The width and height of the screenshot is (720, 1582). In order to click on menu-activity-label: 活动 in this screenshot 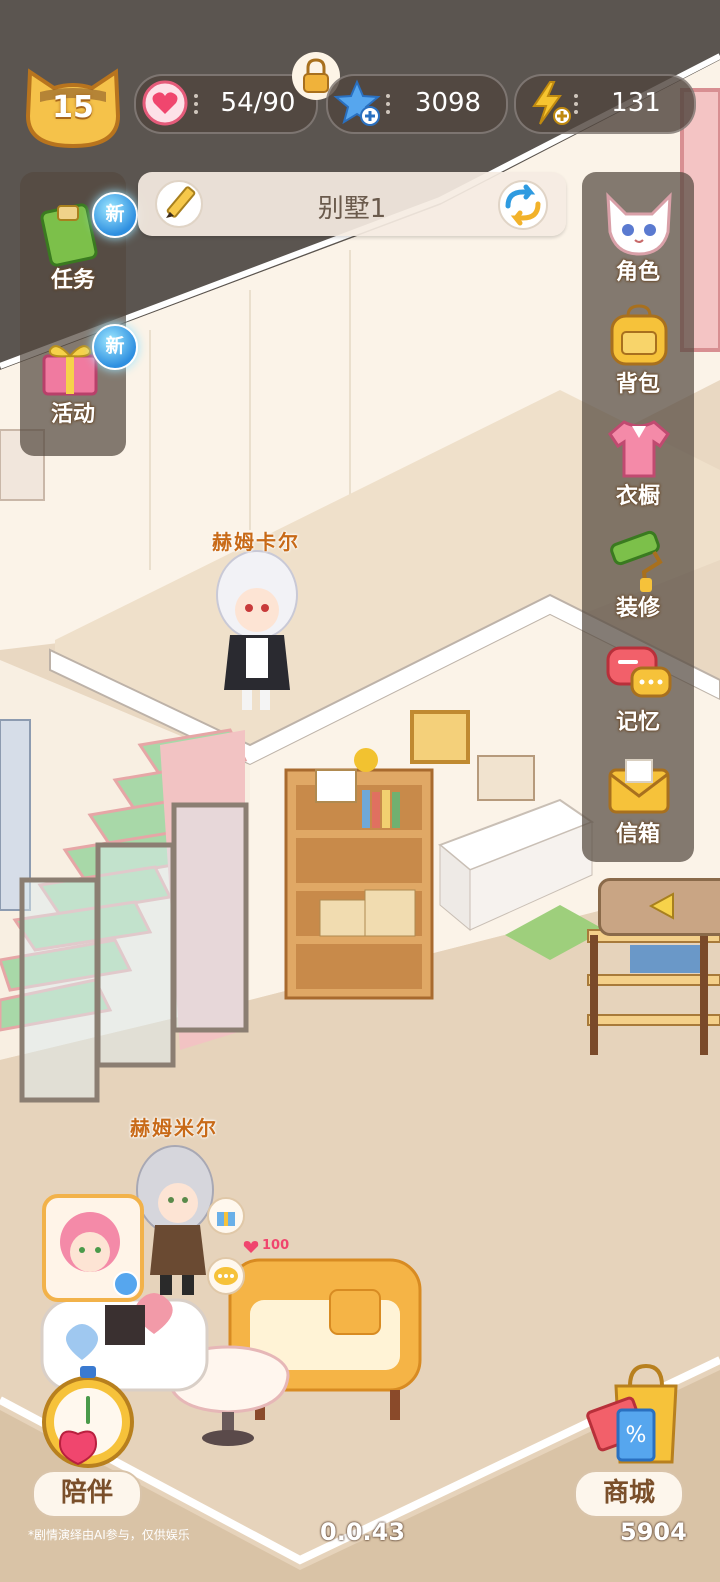, I will do `click(72, 414)`.